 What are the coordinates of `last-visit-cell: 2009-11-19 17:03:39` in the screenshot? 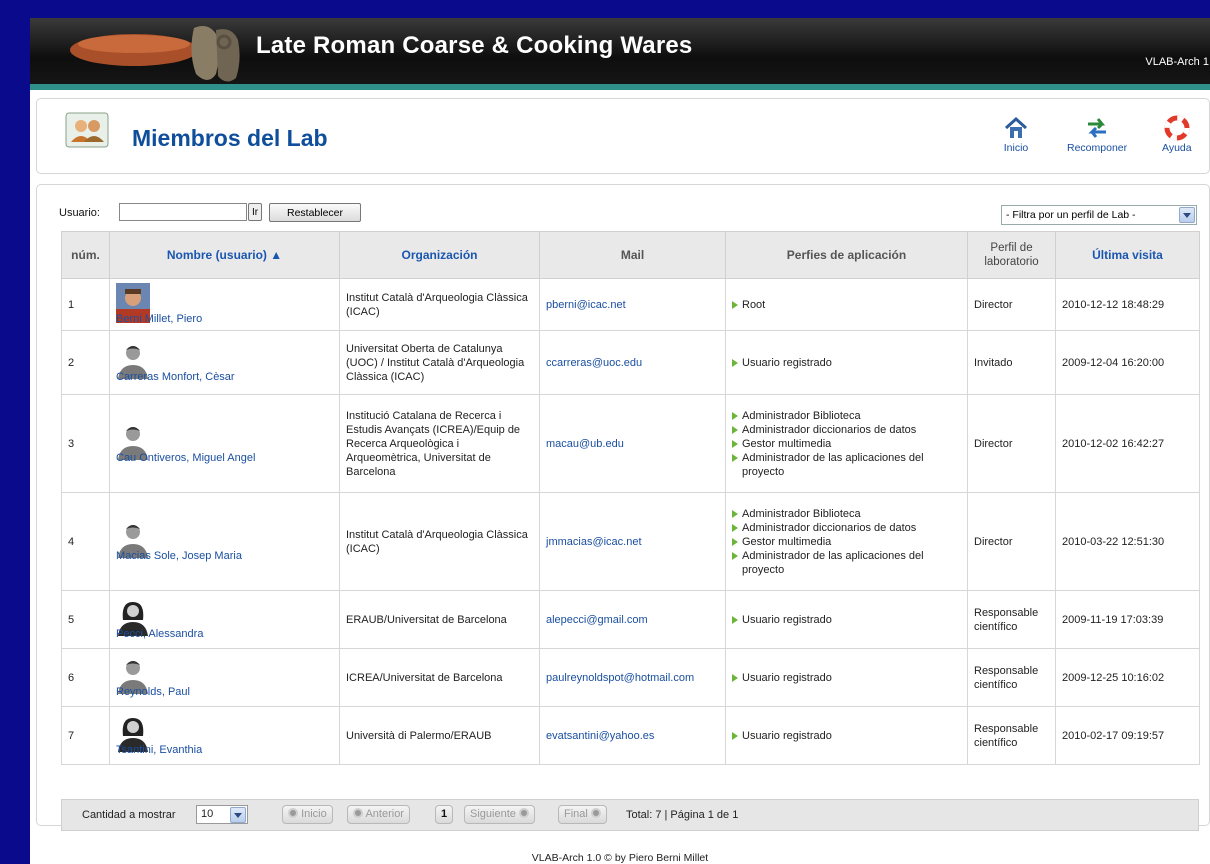 It's located at (1127, 619).